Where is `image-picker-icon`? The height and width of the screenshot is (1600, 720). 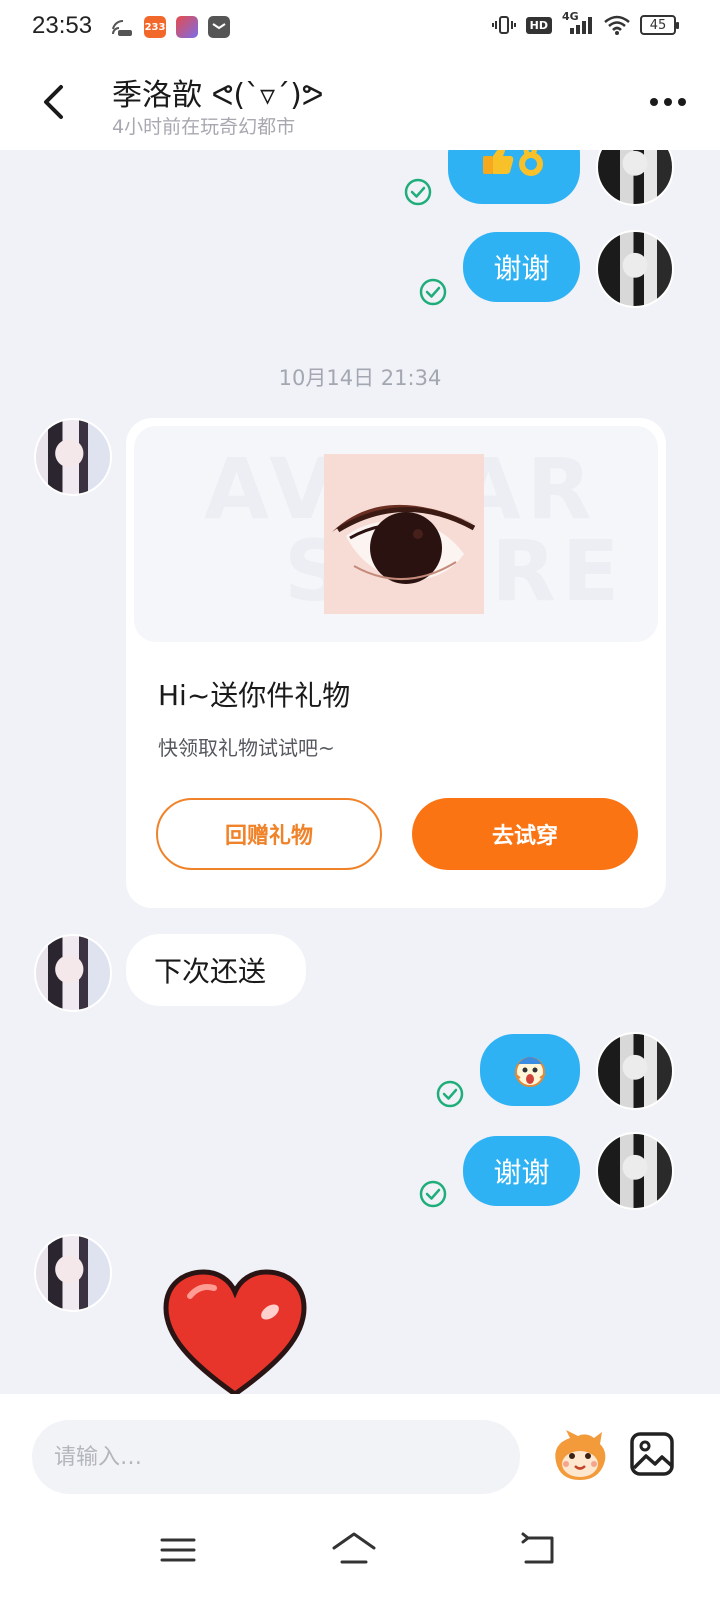 image-picker-icon is located at coordinates (652, 1454).